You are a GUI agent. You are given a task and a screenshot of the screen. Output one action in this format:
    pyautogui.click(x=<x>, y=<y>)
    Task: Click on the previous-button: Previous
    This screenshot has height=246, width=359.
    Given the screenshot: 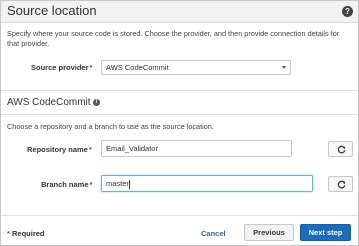 What is the action you would take?
    pyautogui.click(x=269, y=232)
    